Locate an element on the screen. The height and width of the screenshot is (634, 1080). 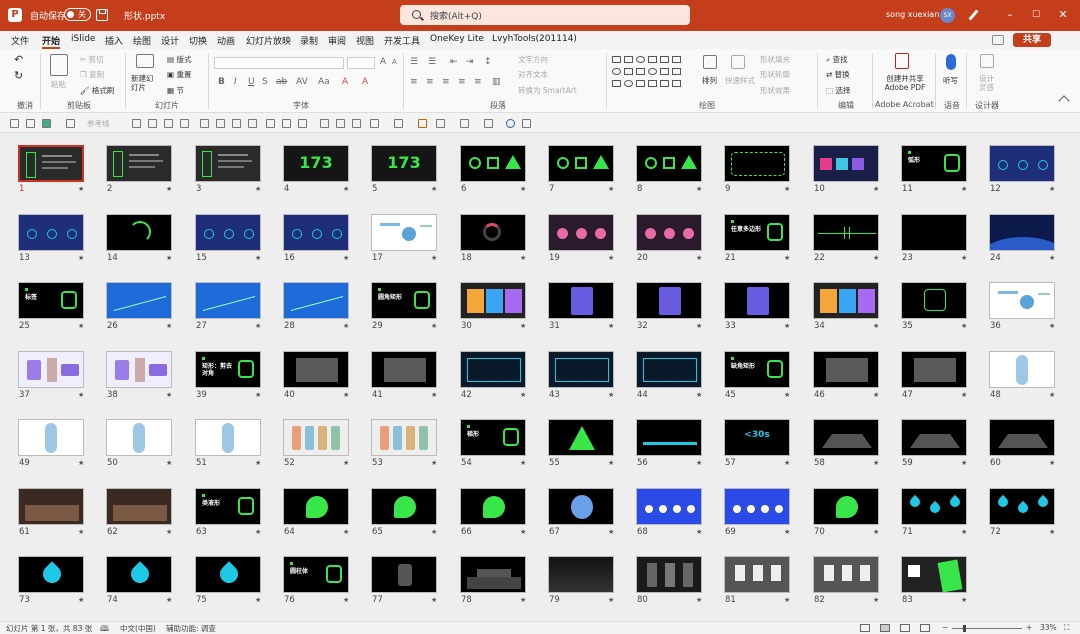
microphone-icon is located at coordinates (951, 62).